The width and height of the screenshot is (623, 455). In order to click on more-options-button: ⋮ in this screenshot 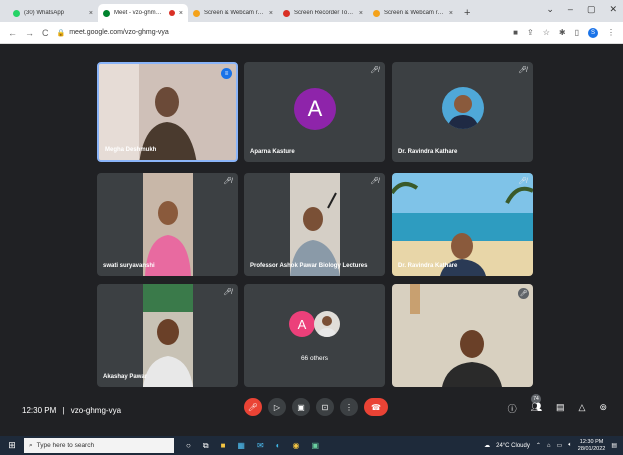, I will do `click(349, 407)`.